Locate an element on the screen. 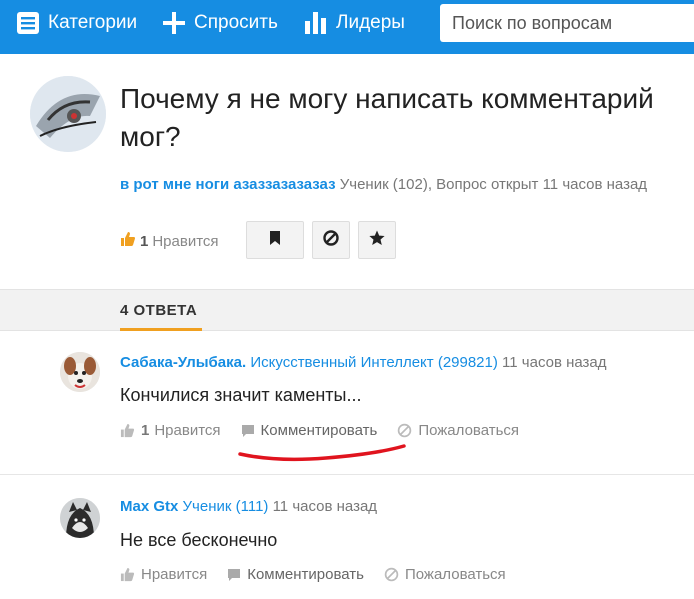 The width and height of the screenshot is (694, 599). plus-icon is located at coordinates (174, 23).